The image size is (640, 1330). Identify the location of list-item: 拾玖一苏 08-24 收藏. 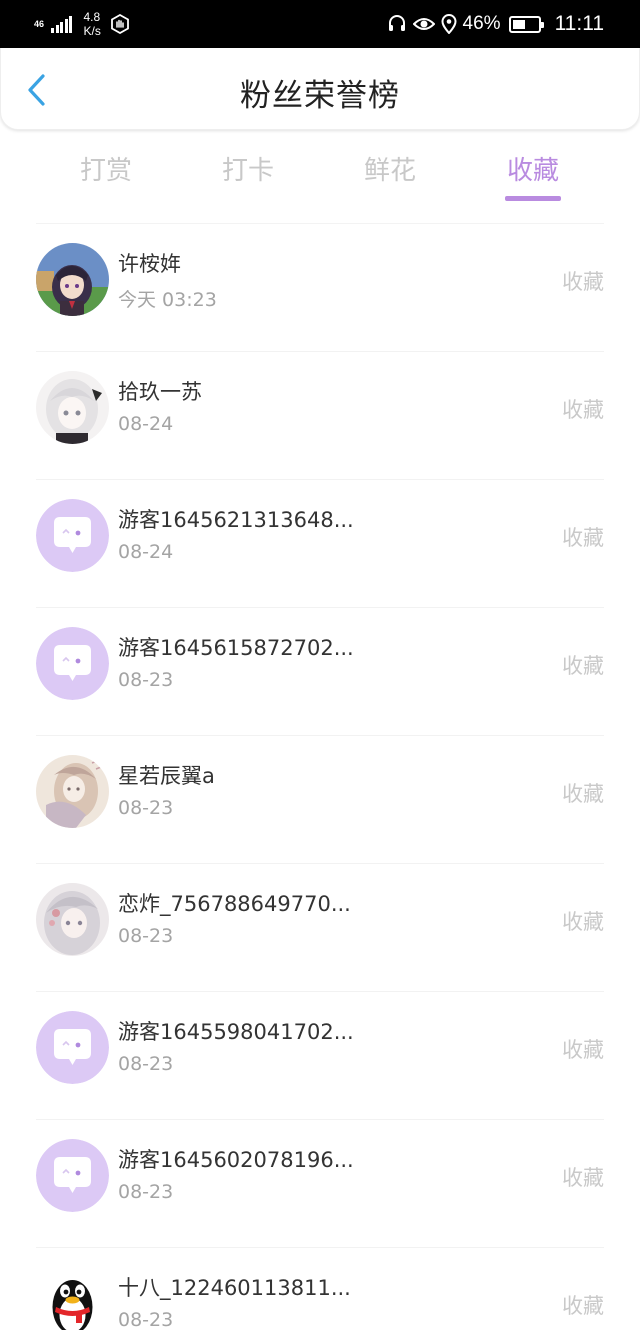
(320, 416).